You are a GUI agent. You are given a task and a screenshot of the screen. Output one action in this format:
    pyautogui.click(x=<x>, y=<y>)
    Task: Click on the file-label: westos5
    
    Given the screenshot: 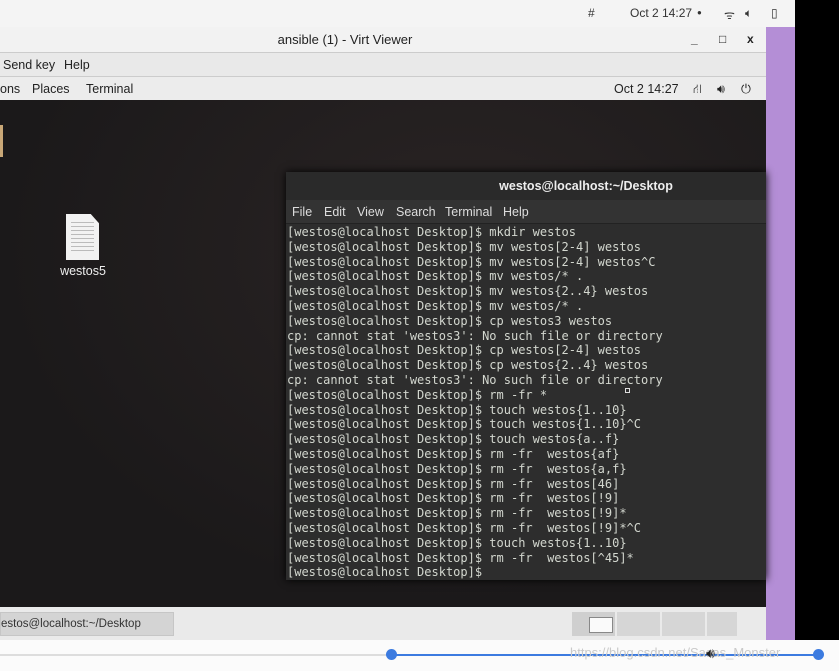 What is the action you would take?
    pyautogui.click(x=83, y=271)
    